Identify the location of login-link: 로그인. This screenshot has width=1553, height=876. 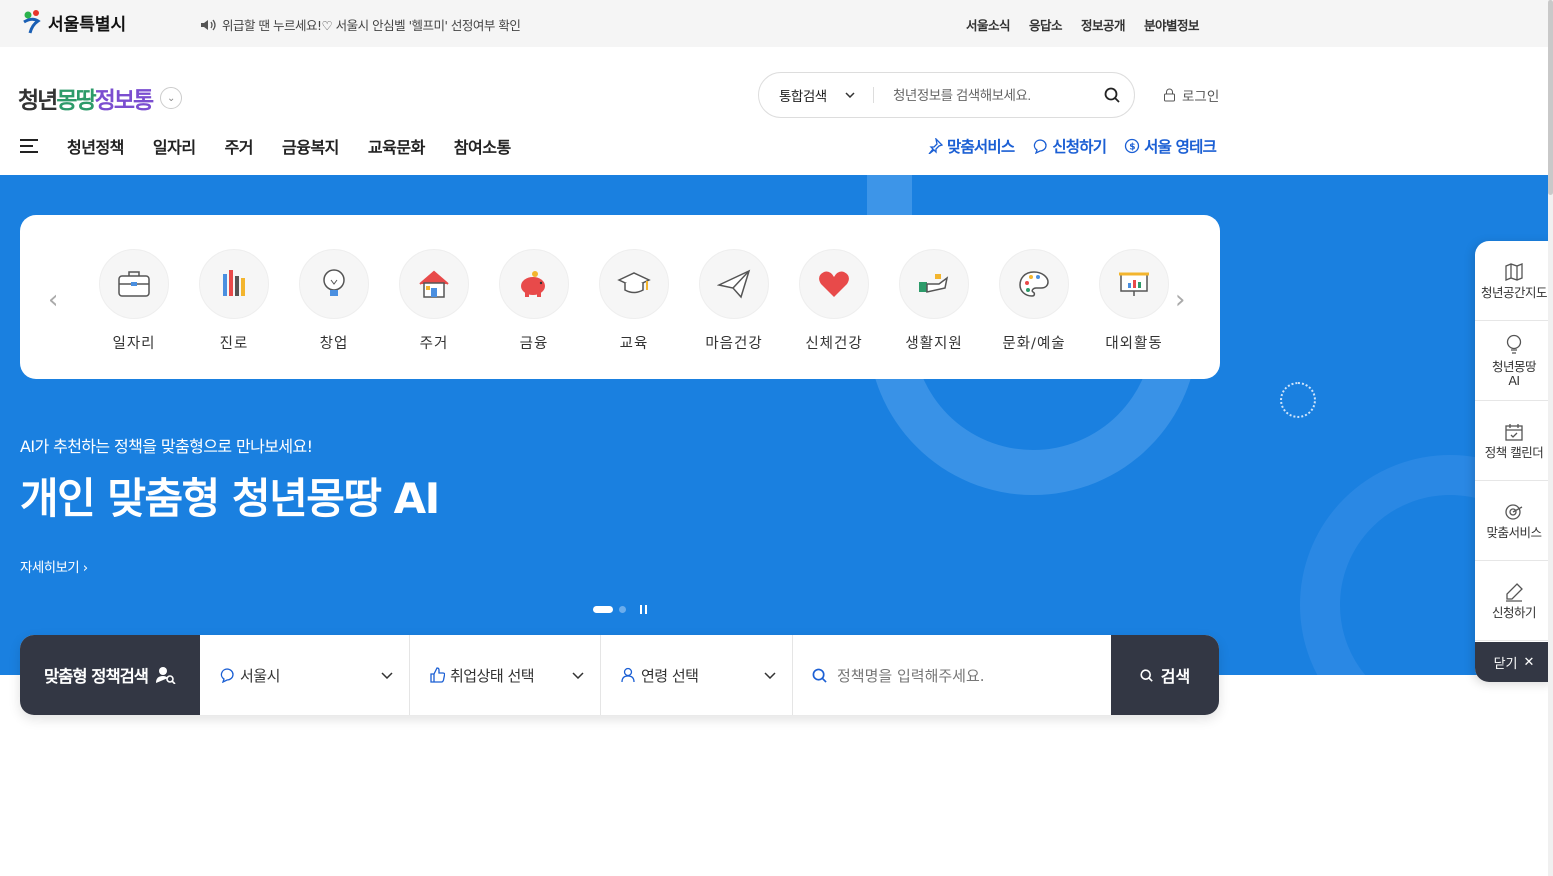
(1191, 95).